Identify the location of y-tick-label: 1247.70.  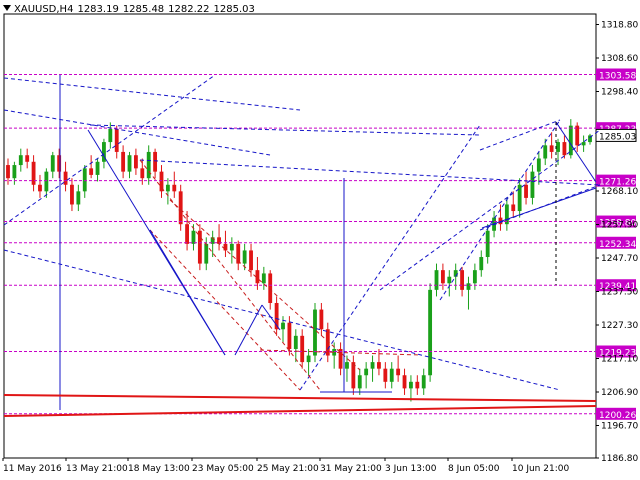
(619, 259).